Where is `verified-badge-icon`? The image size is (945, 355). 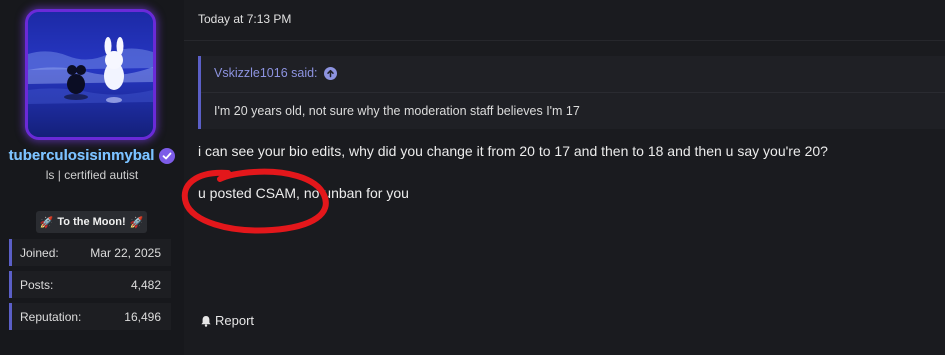
verified-badge-icon is located at coordinates (167, 155).